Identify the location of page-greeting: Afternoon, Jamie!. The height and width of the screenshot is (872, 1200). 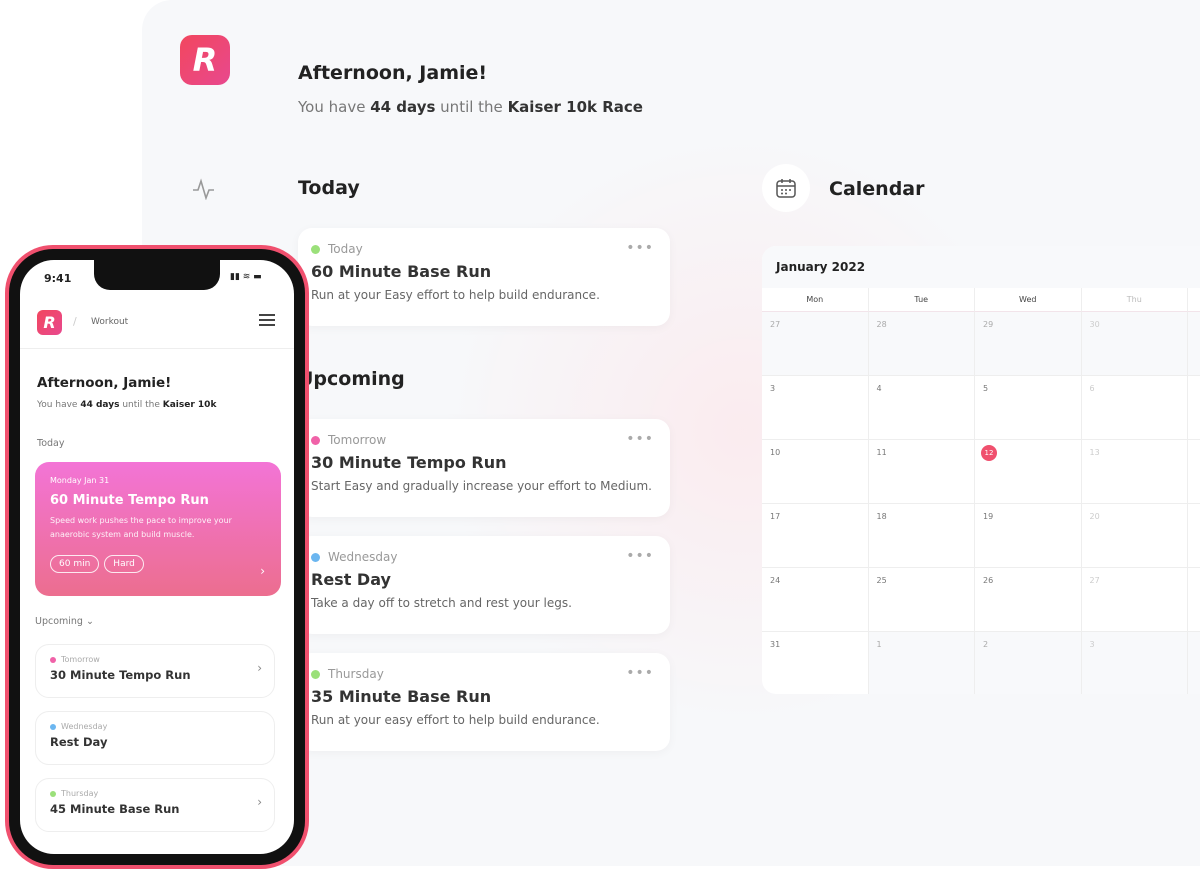
(393, 73).